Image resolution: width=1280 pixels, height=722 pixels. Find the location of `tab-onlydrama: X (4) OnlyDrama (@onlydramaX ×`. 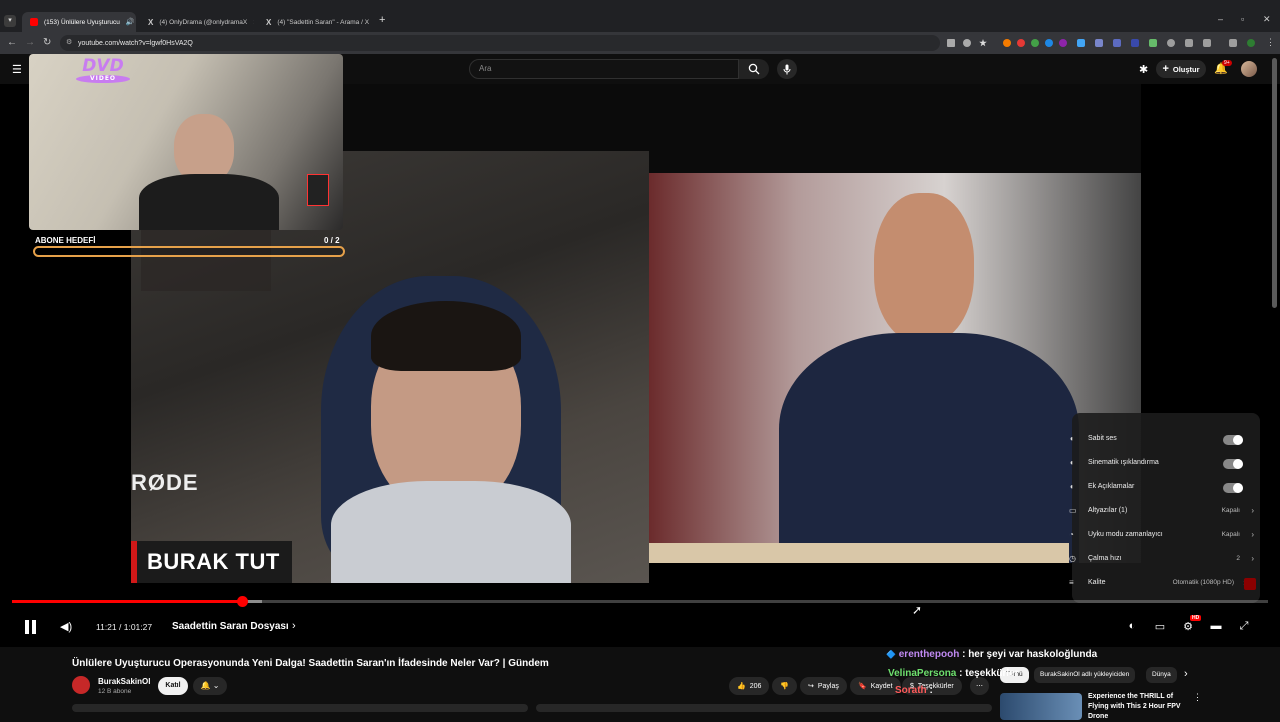

tab-onlydrama: X (4) OnlyDrama (@onlydramaX × is located at coordinates (197, 22).